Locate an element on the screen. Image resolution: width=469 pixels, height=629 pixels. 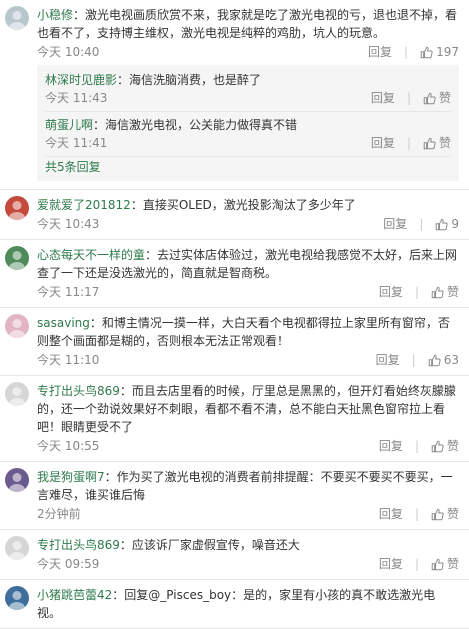
more-replies-link: 共5条回复 is located at coordinates (248, 167).